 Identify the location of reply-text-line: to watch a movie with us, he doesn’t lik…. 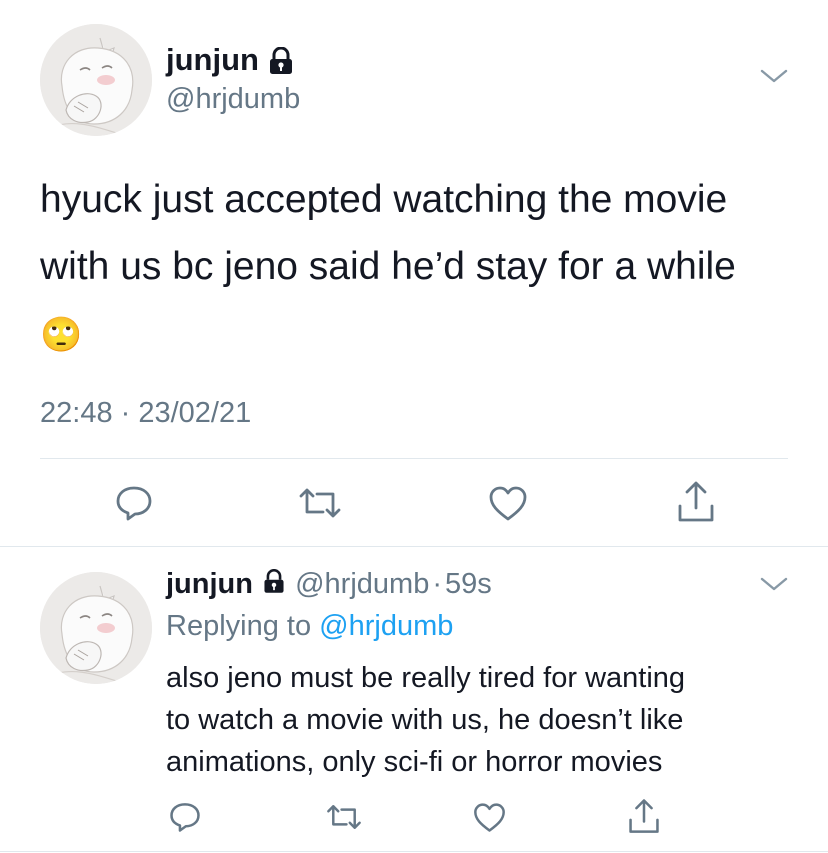
(425, 720).